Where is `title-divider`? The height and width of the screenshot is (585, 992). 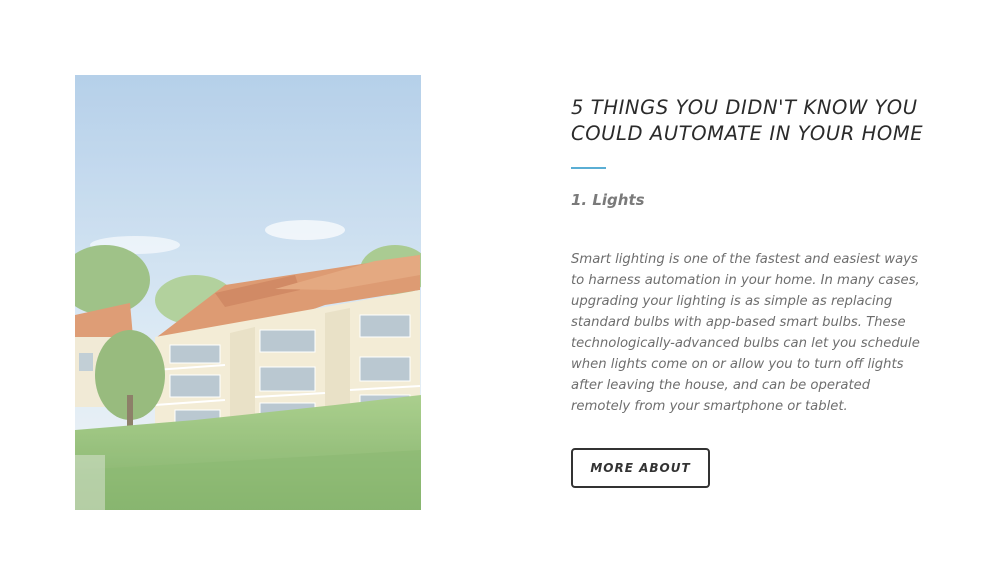 title-divider is located at coordinates (588, 168).